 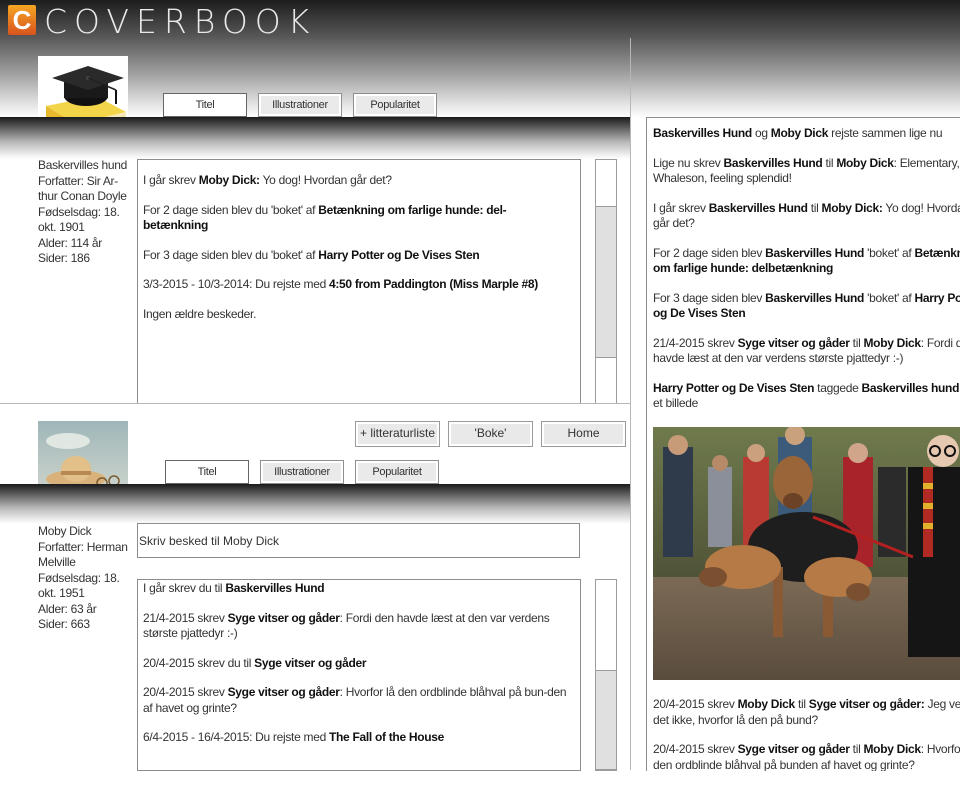 I want to click on profile-1-scroll-thumb, so click(x=606, y=282).